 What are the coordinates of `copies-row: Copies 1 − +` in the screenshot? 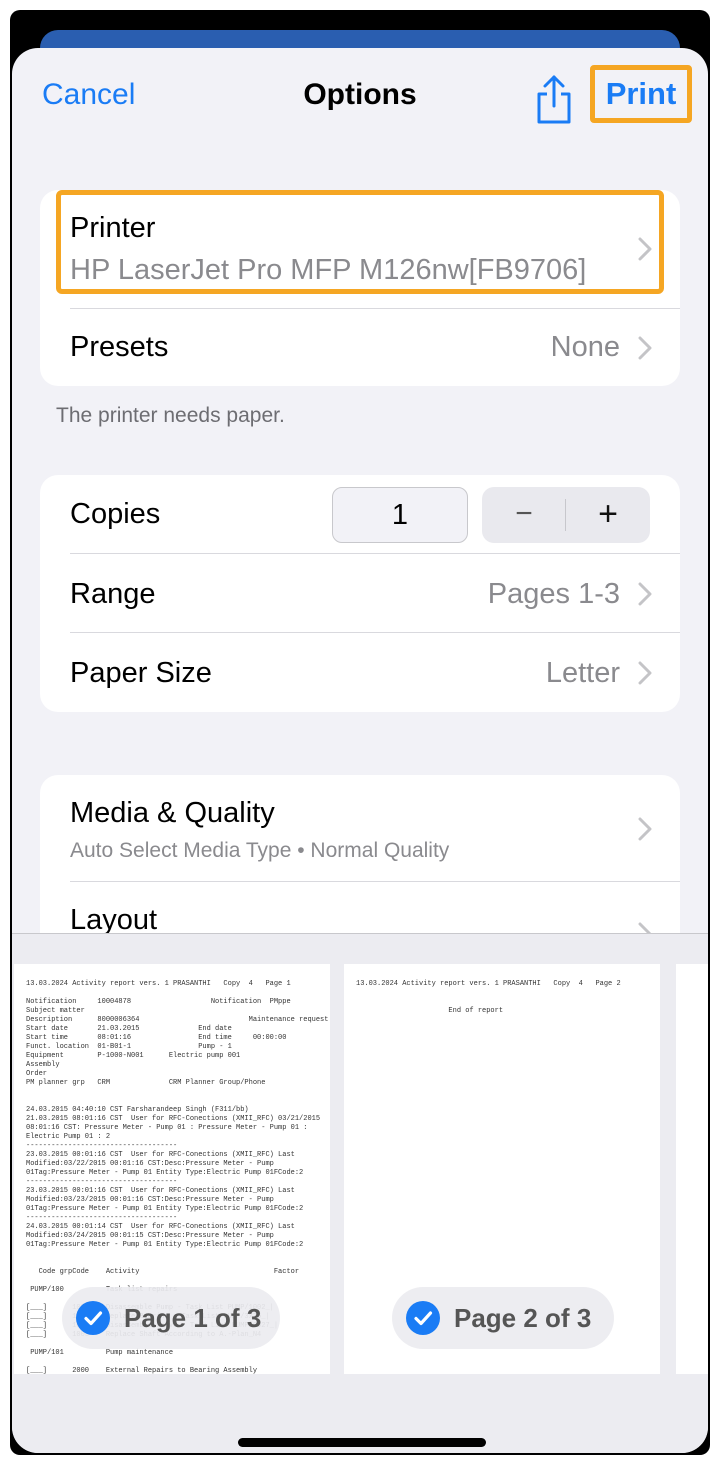 It's located at (360, 514).